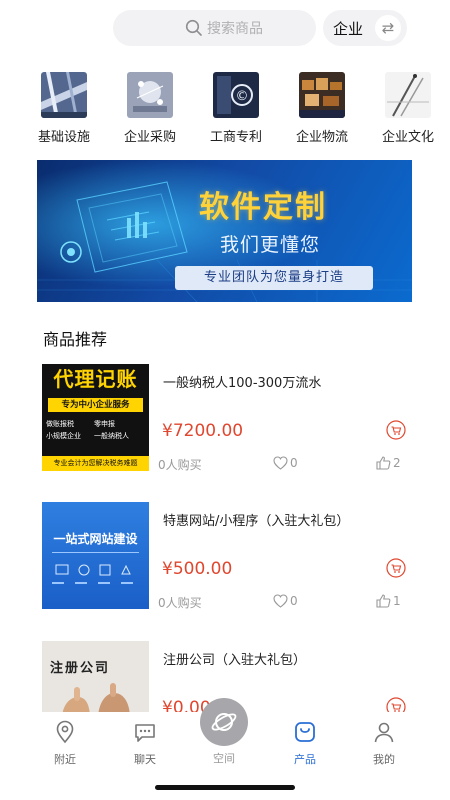 The image size is (450, 800). What do you see at coordinates (65, 759) in the screenshot?
I see `tab-label: 附近` at bounding box center [65, 759].